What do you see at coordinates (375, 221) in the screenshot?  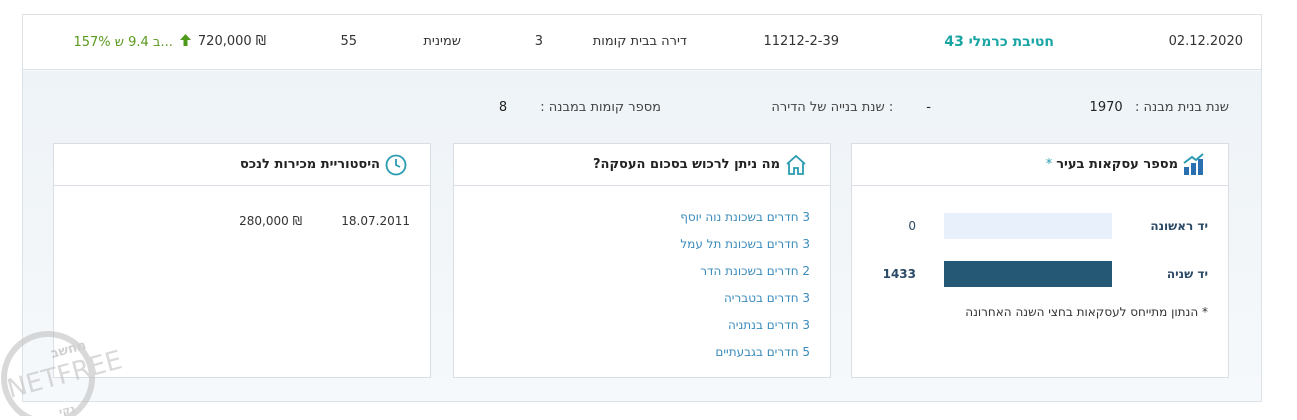 I see `history-date: 18.07.2011` at bounding box center [375, 221].